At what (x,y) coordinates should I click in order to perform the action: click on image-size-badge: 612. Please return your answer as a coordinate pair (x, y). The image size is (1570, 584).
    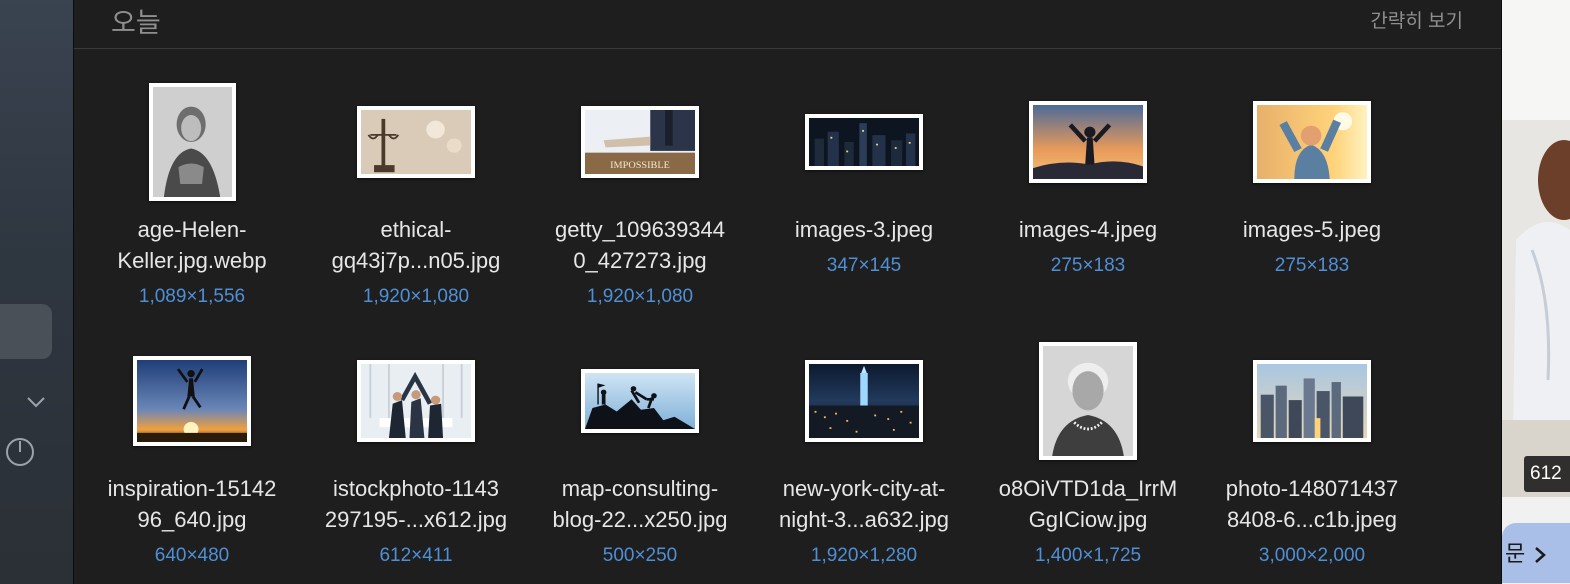
    Looking at the image, I should click on (1547, 474).